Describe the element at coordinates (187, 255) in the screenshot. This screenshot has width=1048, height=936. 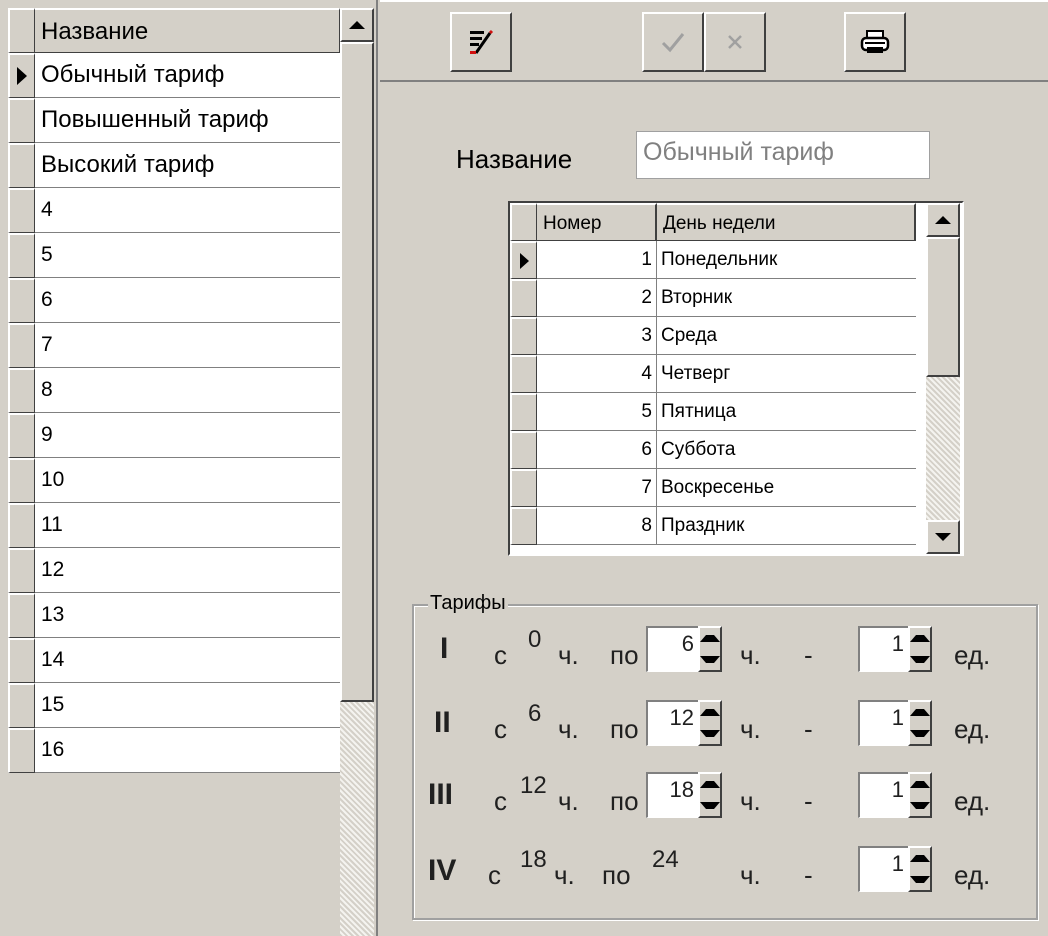
I see `tariff-list-cell: 5` at that location.